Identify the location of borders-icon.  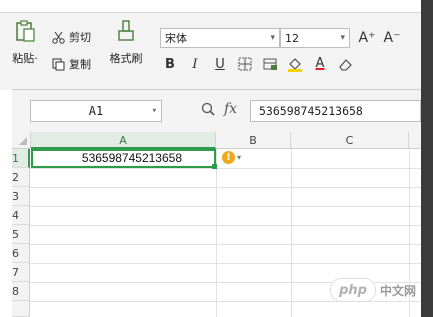
(245, 64).